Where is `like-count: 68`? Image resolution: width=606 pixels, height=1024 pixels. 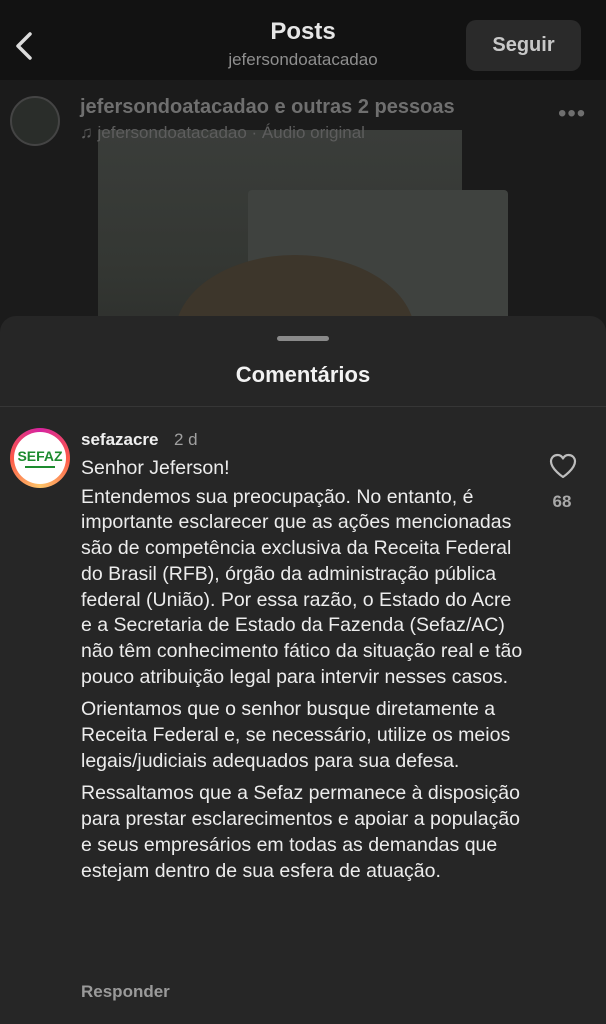 like-count: 68 is located at coordinates (562, 501).